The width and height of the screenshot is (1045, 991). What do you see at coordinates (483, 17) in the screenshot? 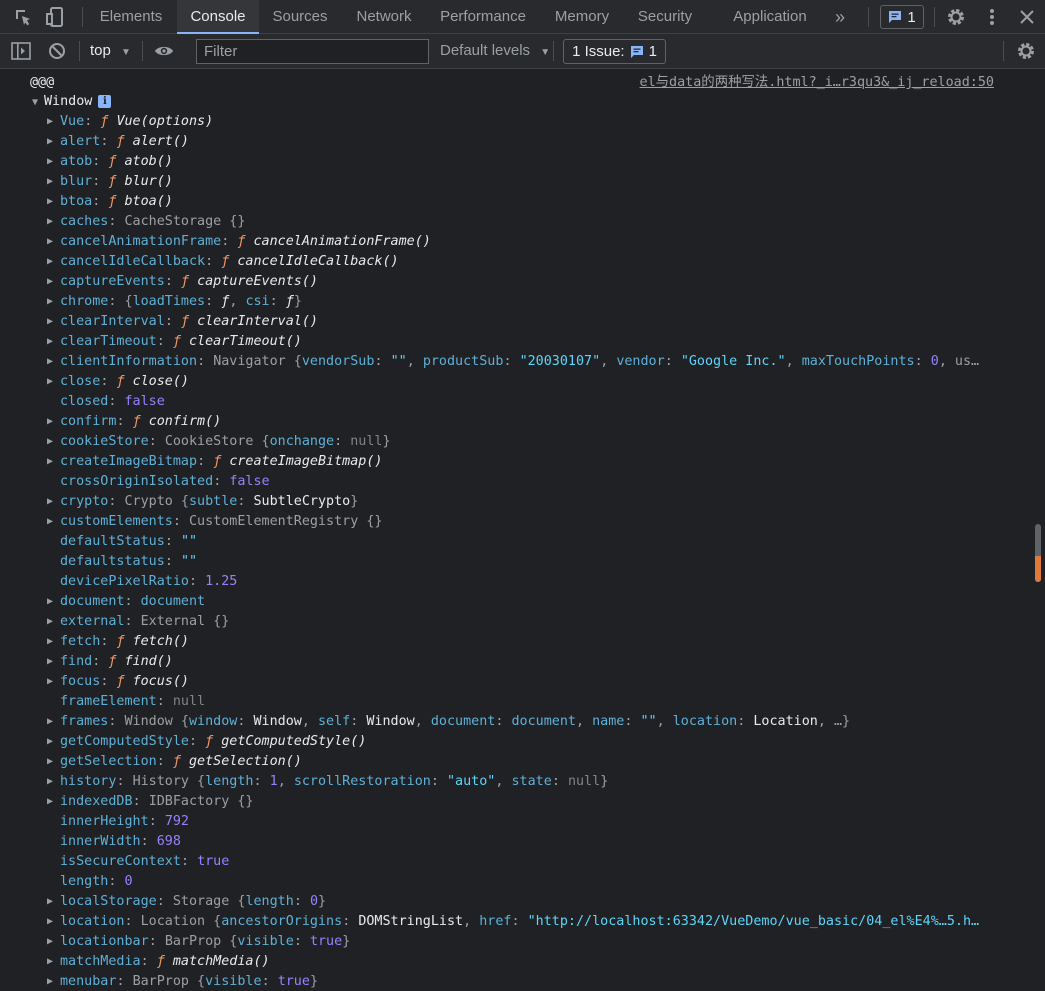
I see `tab-performance: Performance` at bounding box center [483, 17].